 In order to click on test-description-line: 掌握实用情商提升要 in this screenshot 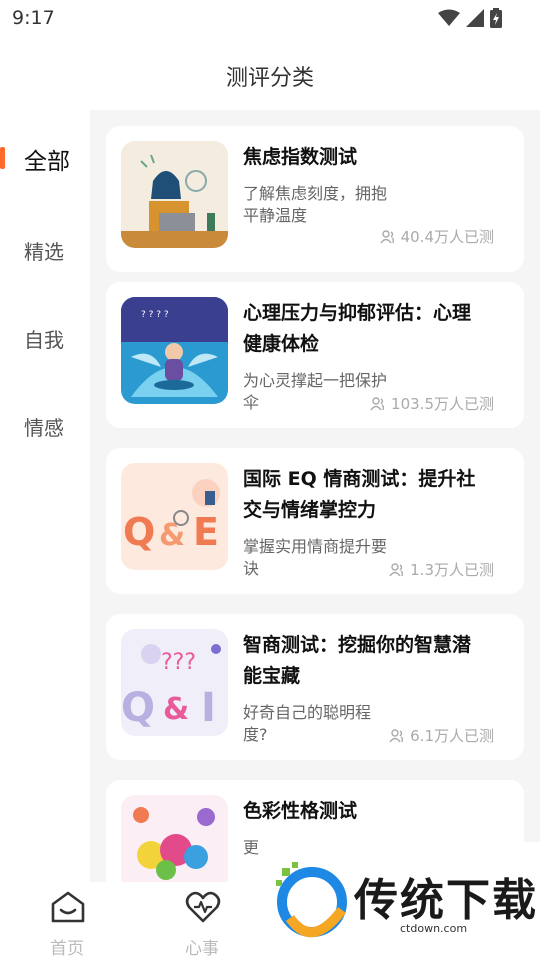, I will do `click(315, 546)`.